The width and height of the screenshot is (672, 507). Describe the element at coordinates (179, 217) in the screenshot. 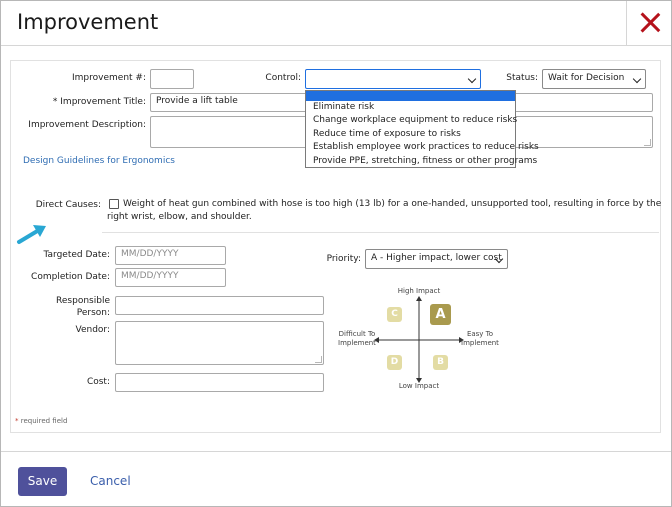

I see `direct-cause-text-line2: right wrist, elbow, and shoulder.` at that location.